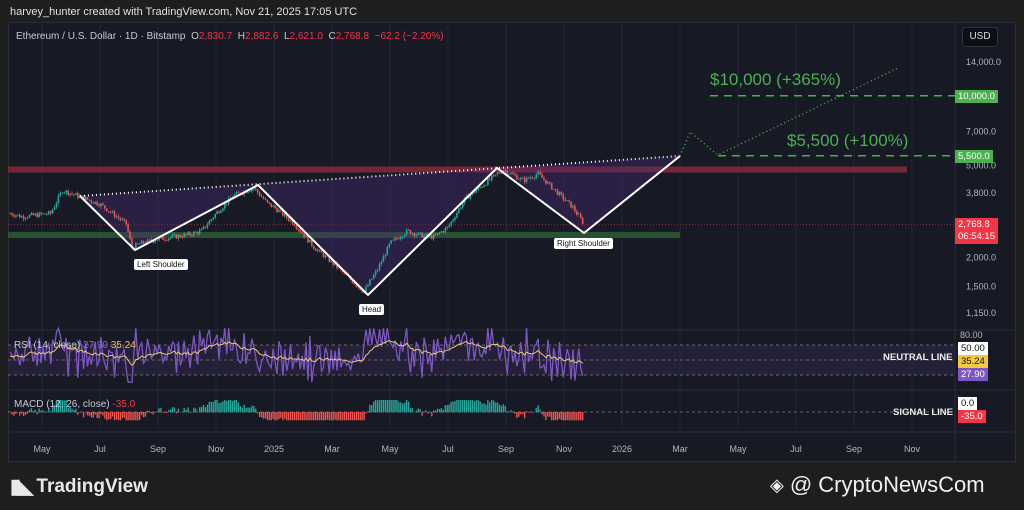 This screenshot has height=510, width=1024. Describe the element at coordinates (974, 224) in the screenshot. I see `last-price: 2,768.8` at that location.